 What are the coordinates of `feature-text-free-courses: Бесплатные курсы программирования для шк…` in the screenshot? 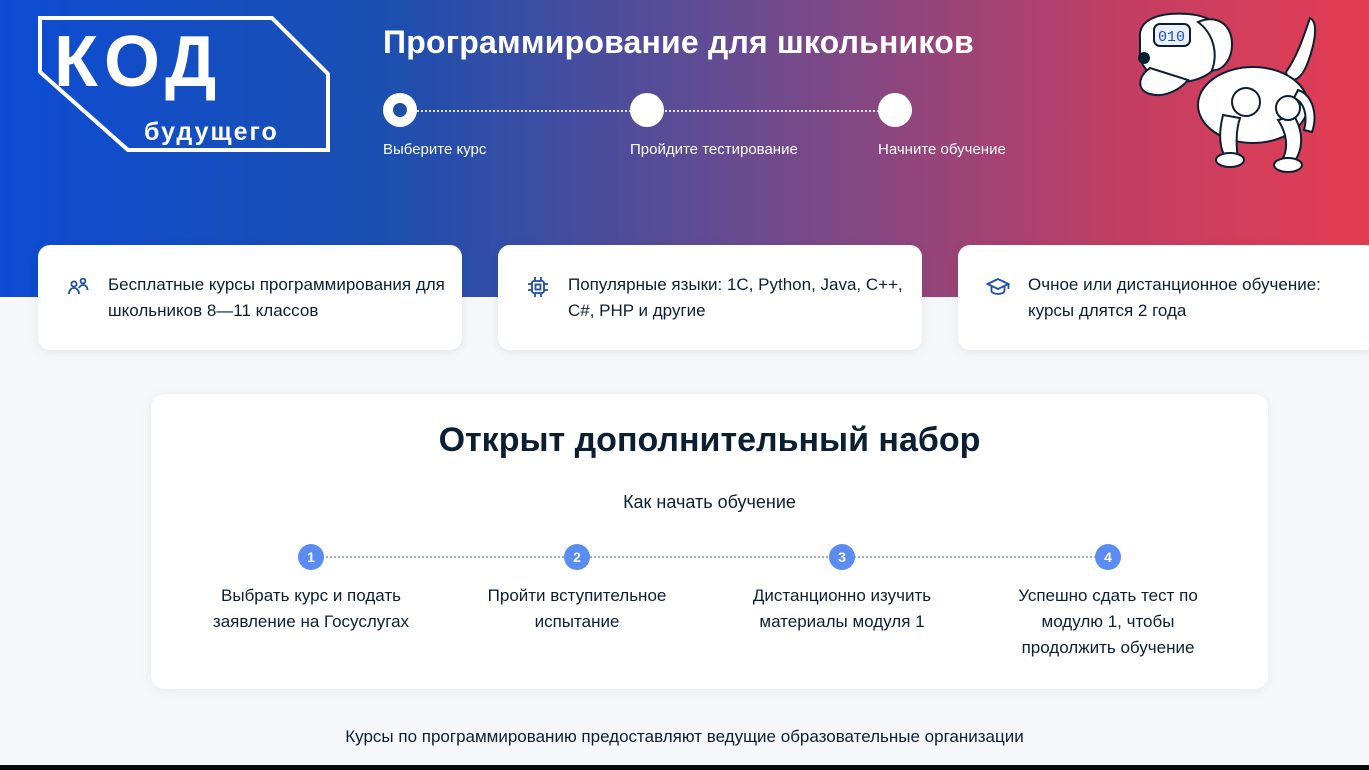 It's located at (276, 297).